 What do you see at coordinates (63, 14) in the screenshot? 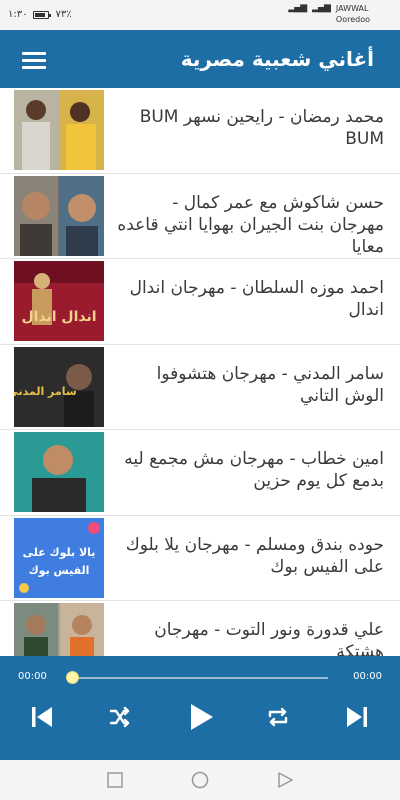
I see `battery-percent: ٧٣٪` at bounding box center [63, 14].